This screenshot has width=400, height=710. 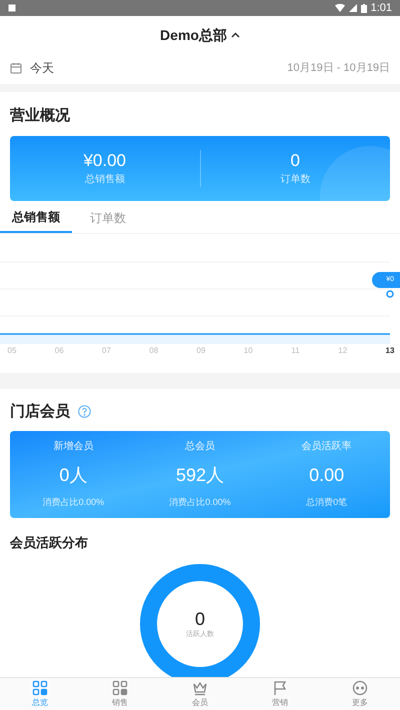 What do you see at coordinates (200, 475) in the screenshot?
I see `stat-value: 592人` at bounding box center [200, 475].